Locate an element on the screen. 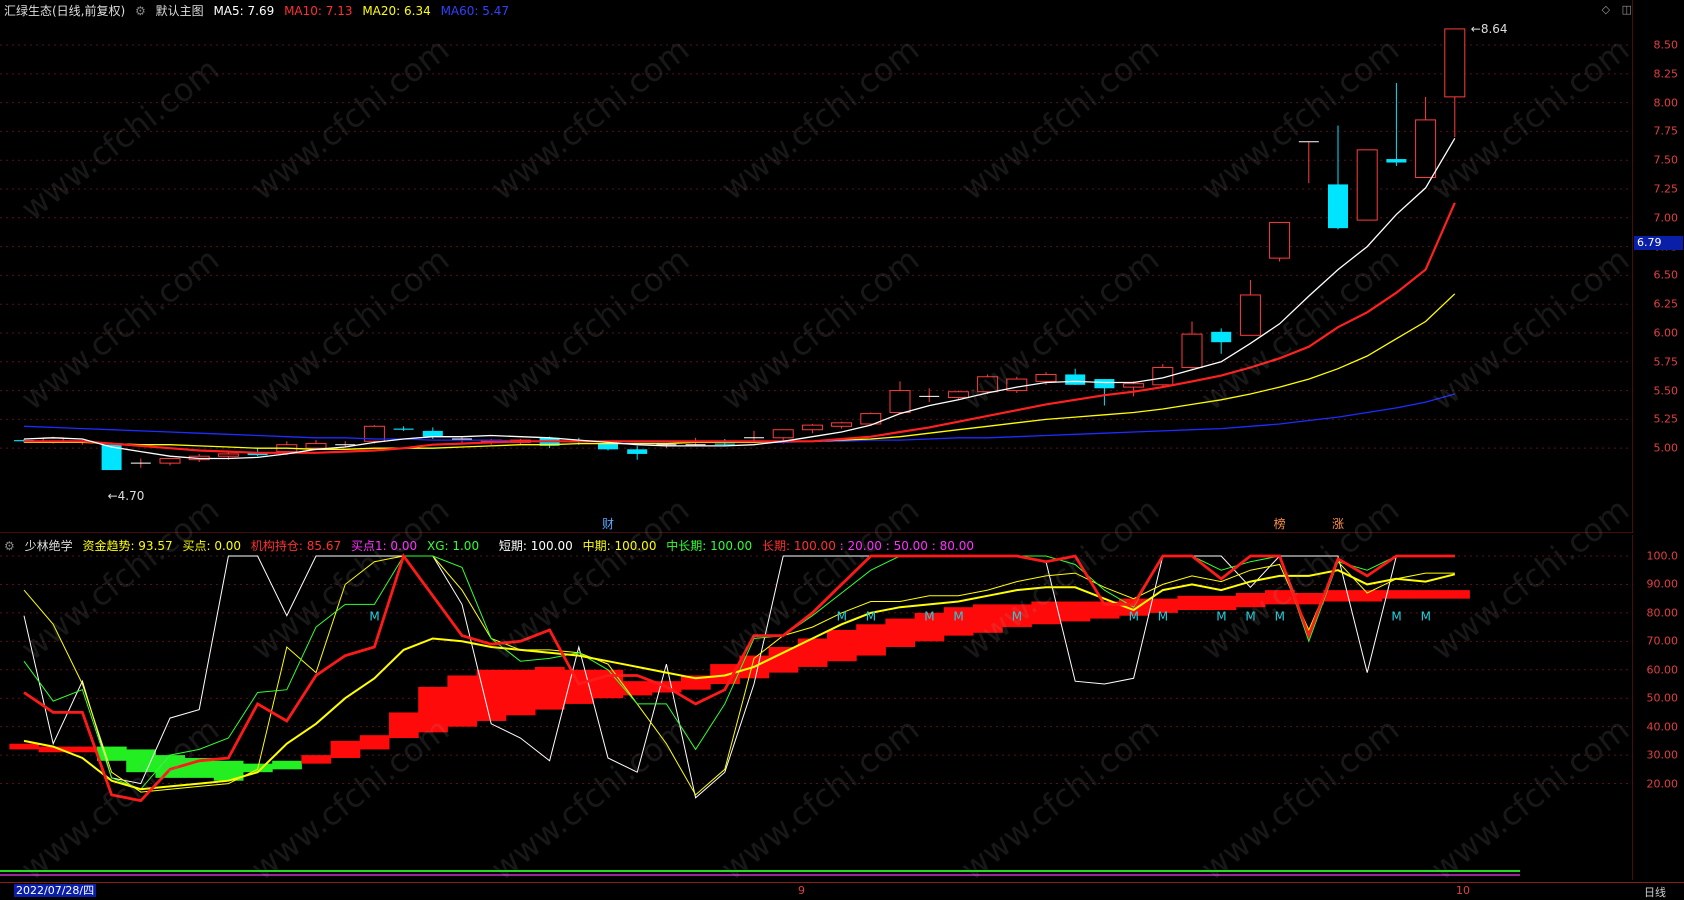  indicator-tick-label: 30.00 is located at coordinates (1662, 755).